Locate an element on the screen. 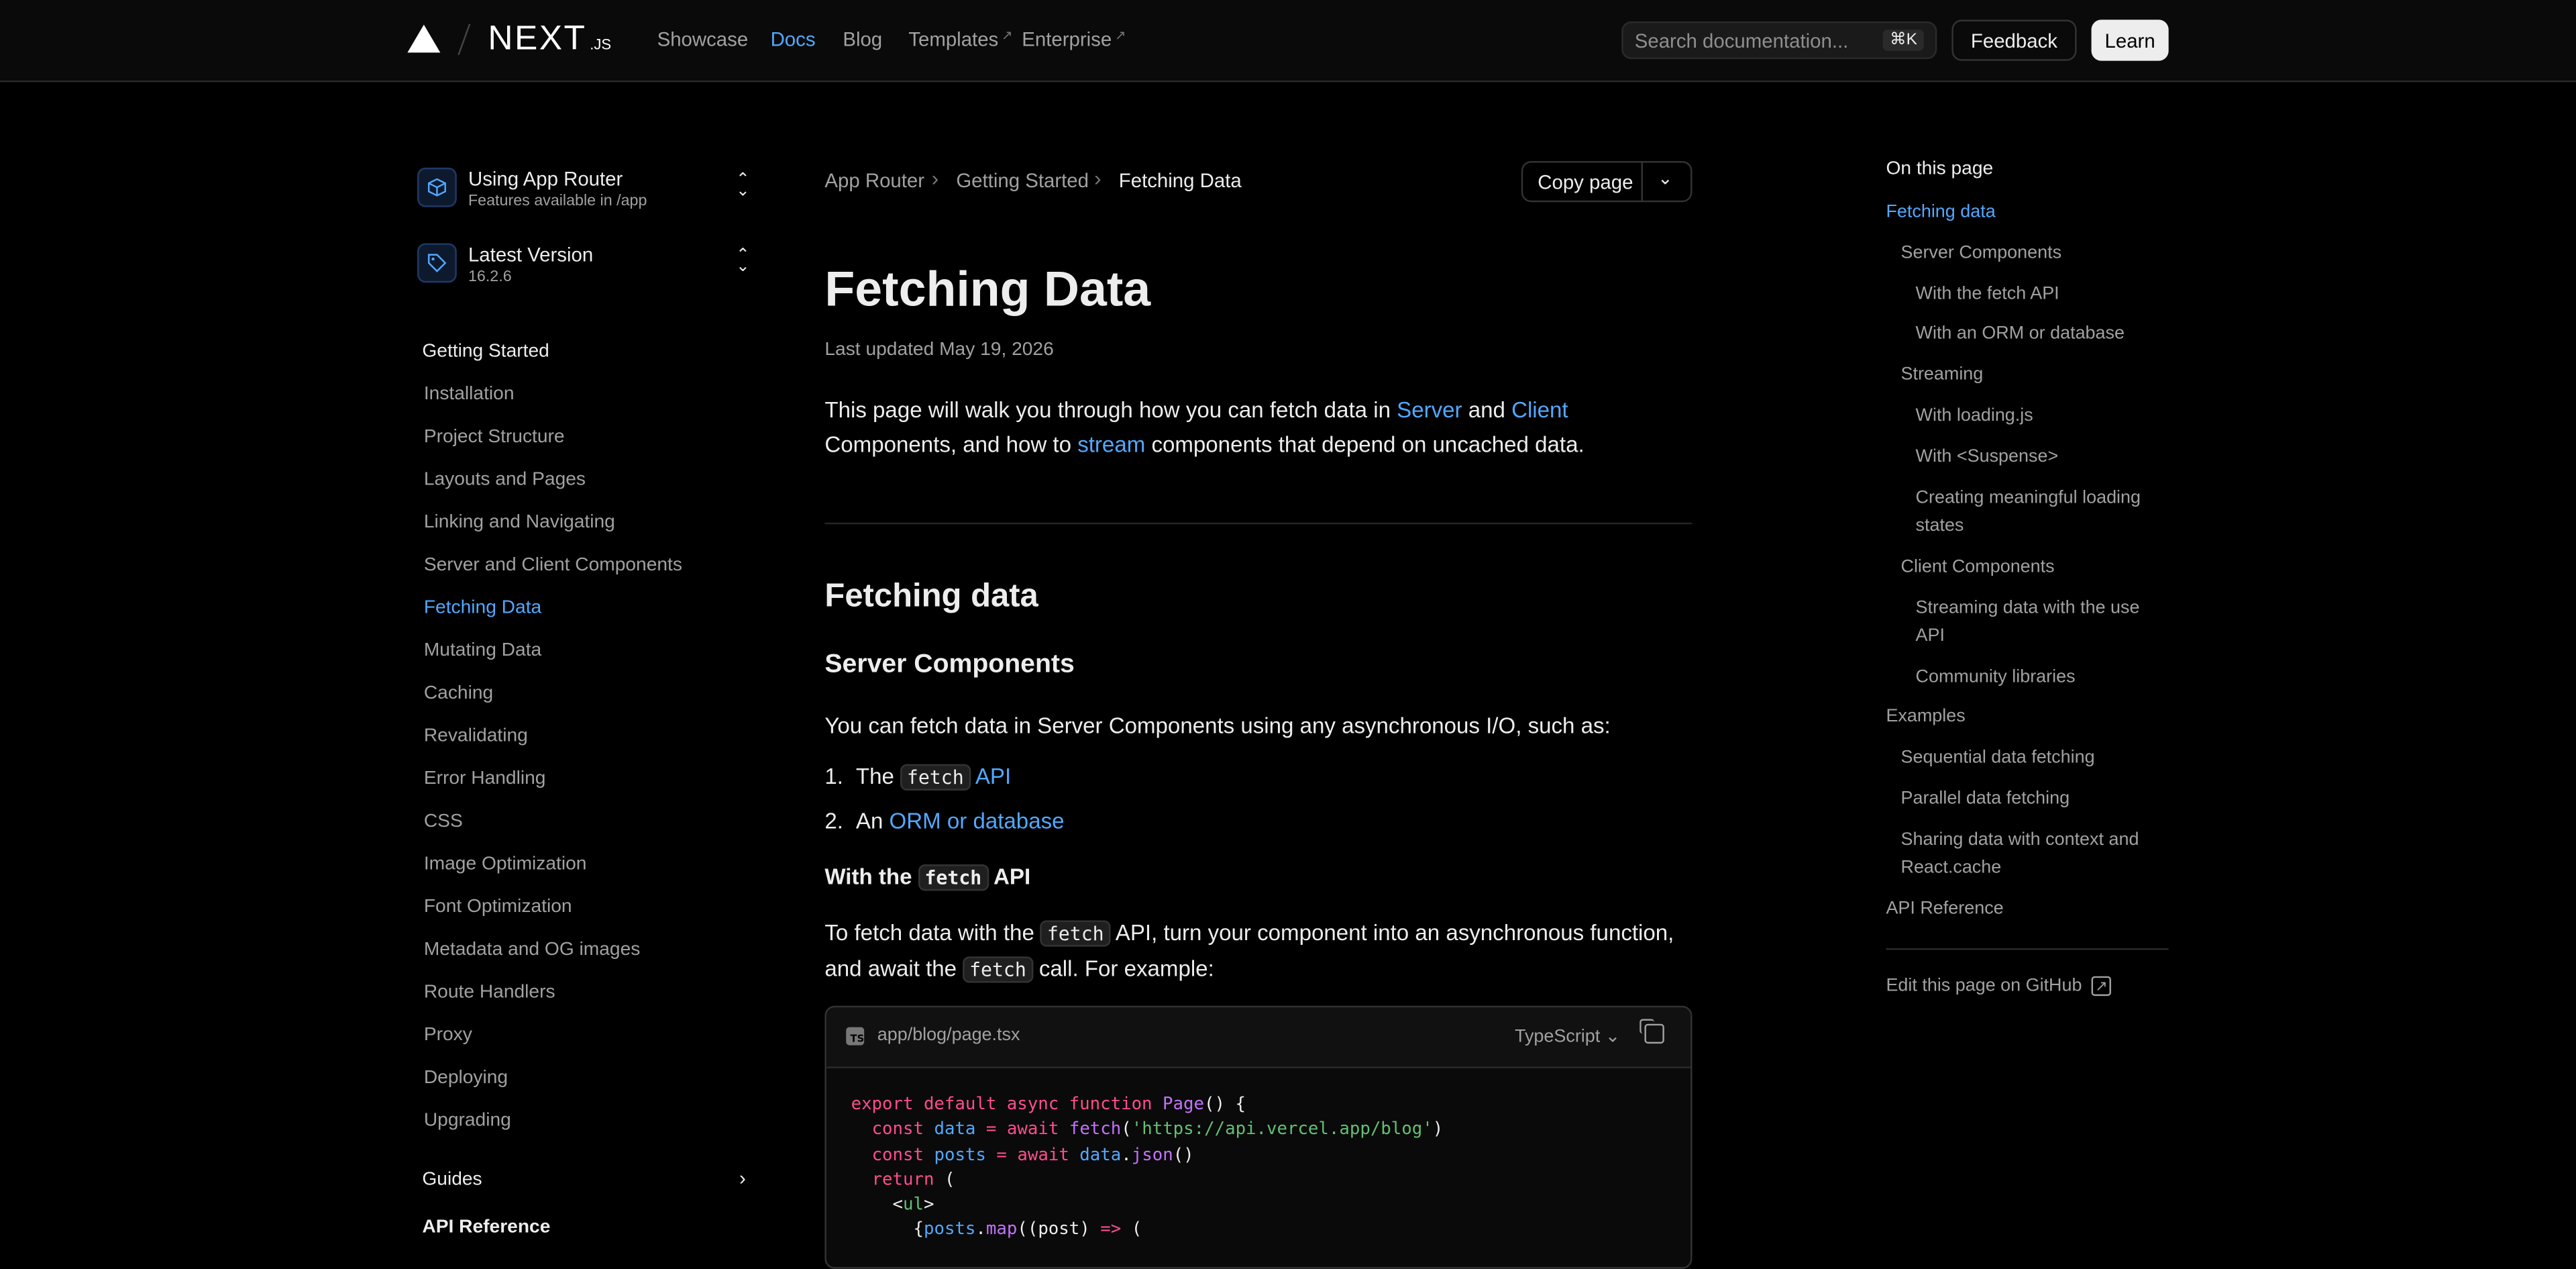 This screenshot has width=2576, height=1269. sidebar-item-route-handlers: Route Handlers is located at coordinates (489, 993).